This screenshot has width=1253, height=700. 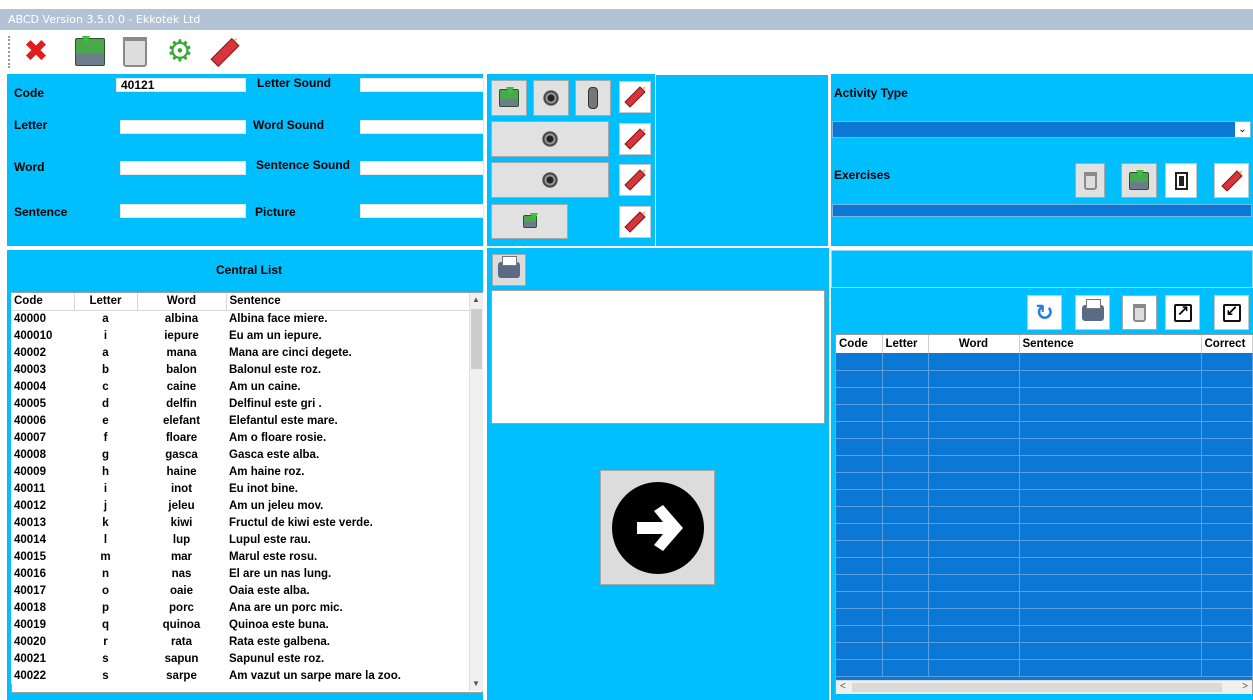 I want to click on clear-button, so click(x=225, y=52).